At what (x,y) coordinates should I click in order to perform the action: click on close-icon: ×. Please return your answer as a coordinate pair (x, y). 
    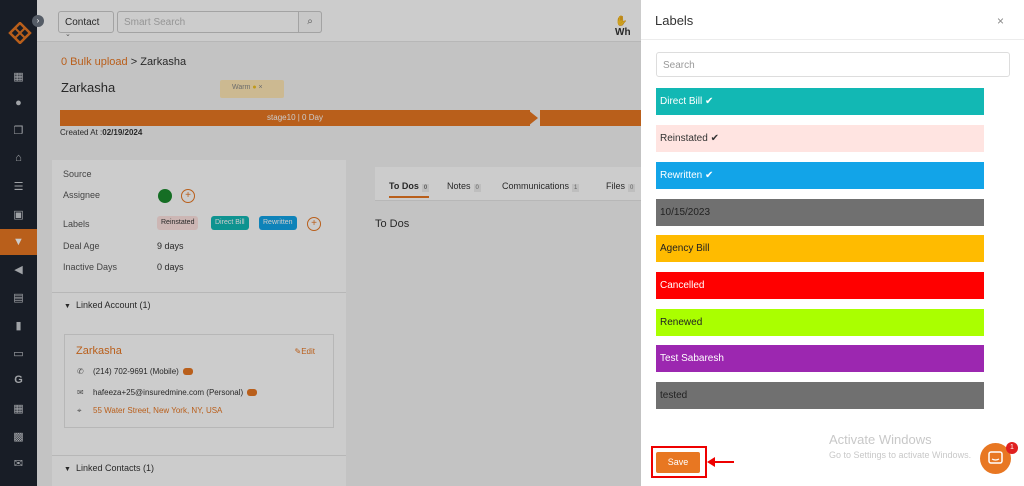
    Looking at the image, I should click on (1000, 21).